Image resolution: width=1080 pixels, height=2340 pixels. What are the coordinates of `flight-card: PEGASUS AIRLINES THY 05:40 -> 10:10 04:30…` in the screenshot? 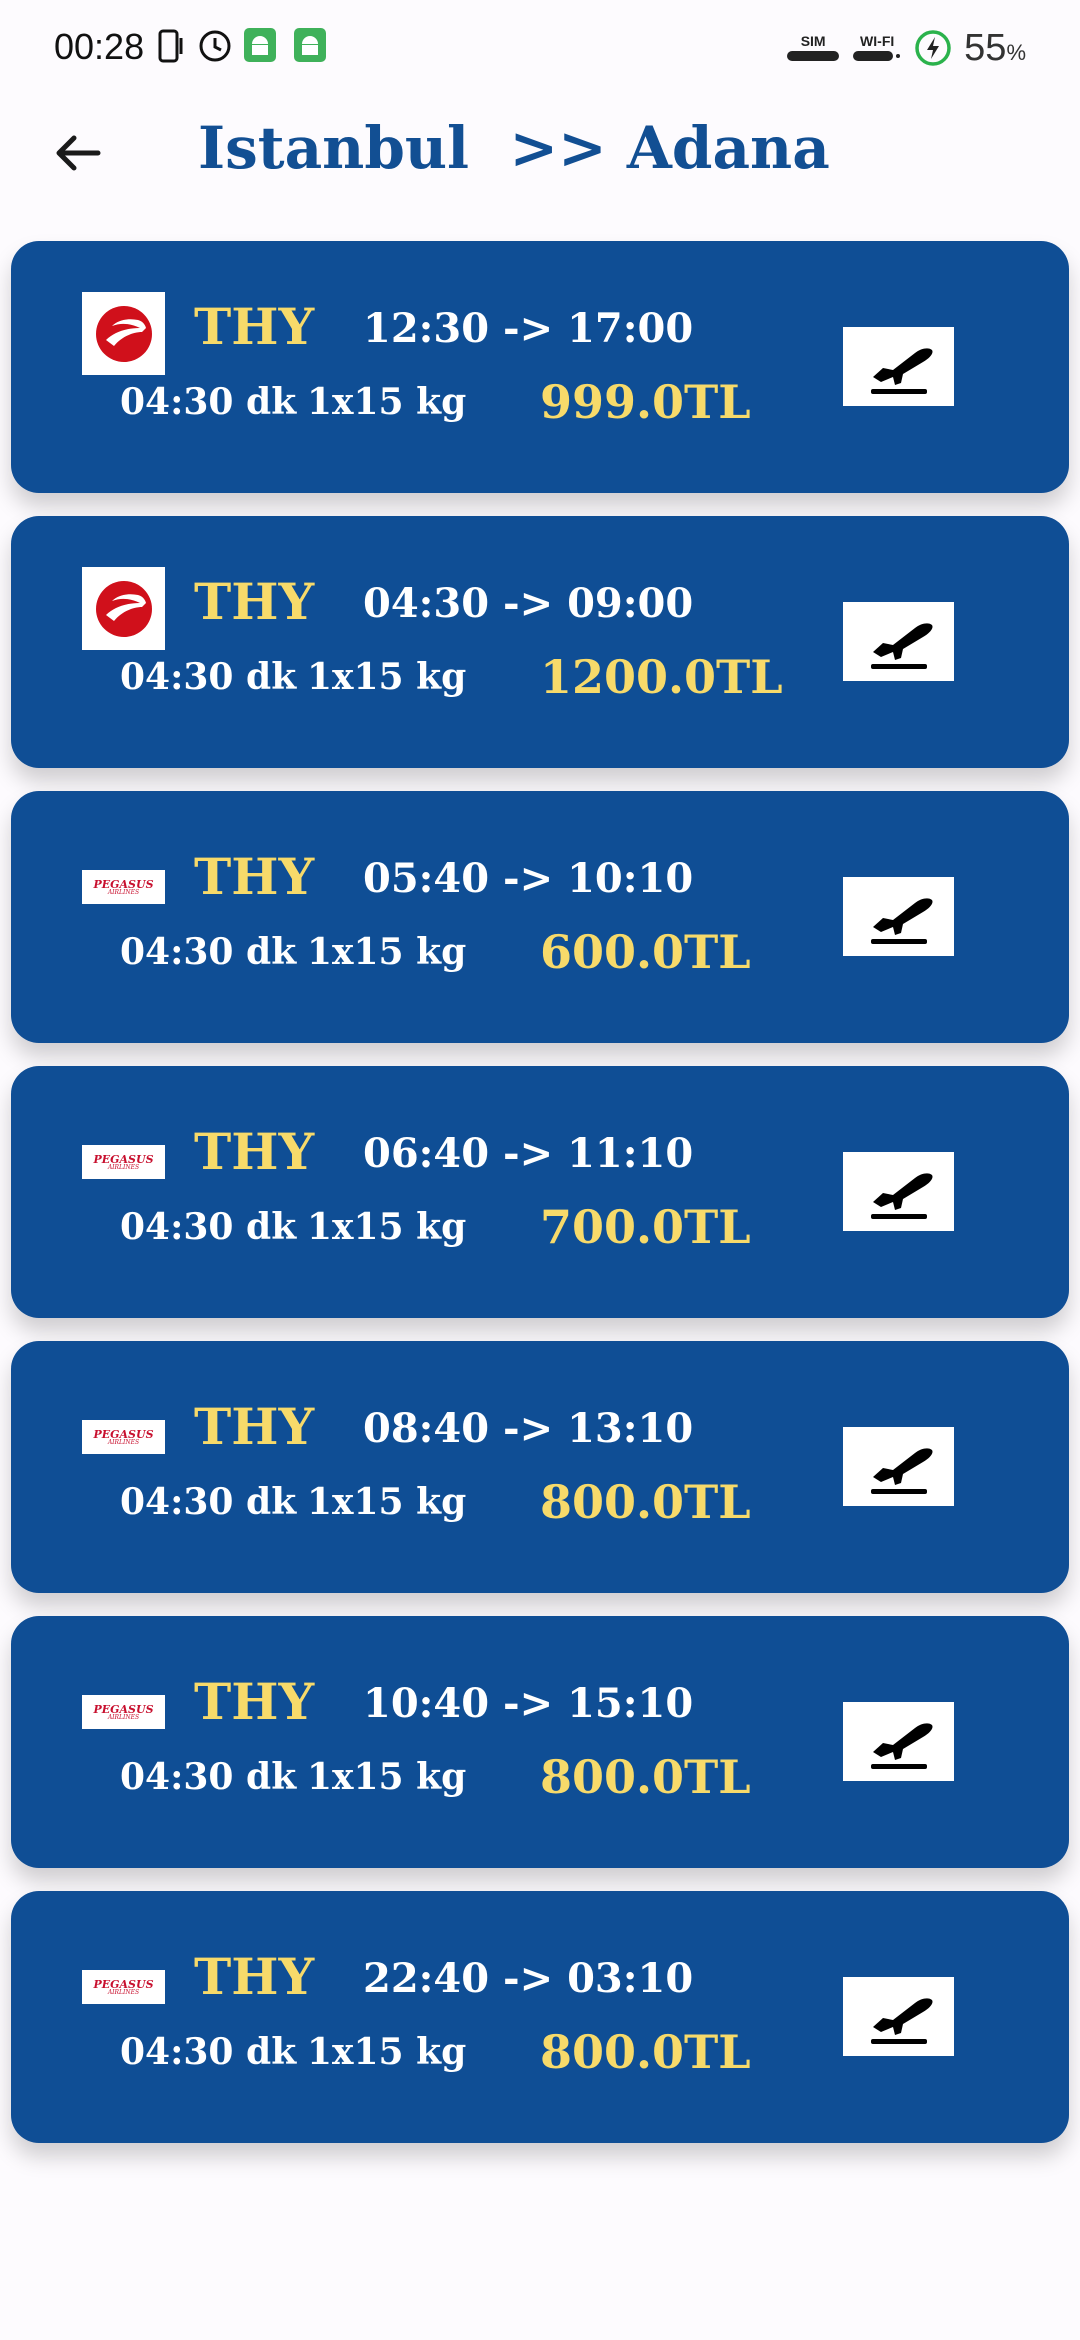 It's located at (540, 917).